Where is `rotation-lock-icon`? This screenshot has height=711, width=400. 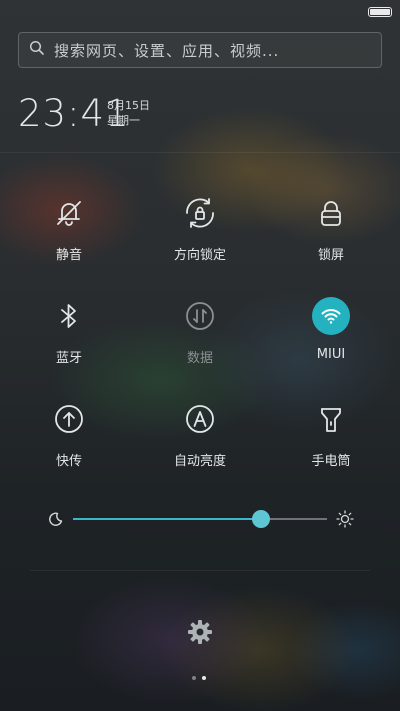 rotation-lock-icon is located at coordinates (200, 213).